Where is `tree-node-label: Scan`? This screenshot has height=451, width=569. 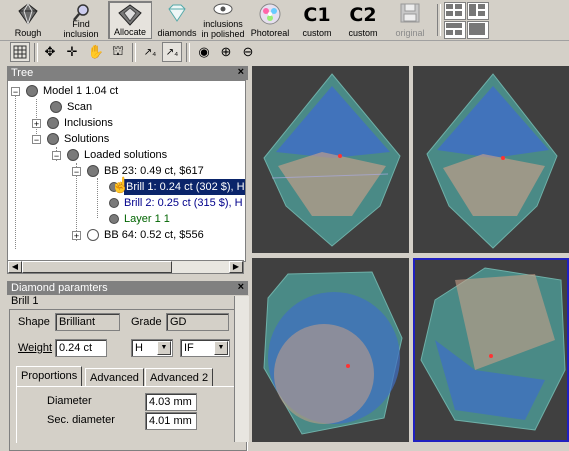 tree-node-label: Scan is located at coordinates (80, 107).